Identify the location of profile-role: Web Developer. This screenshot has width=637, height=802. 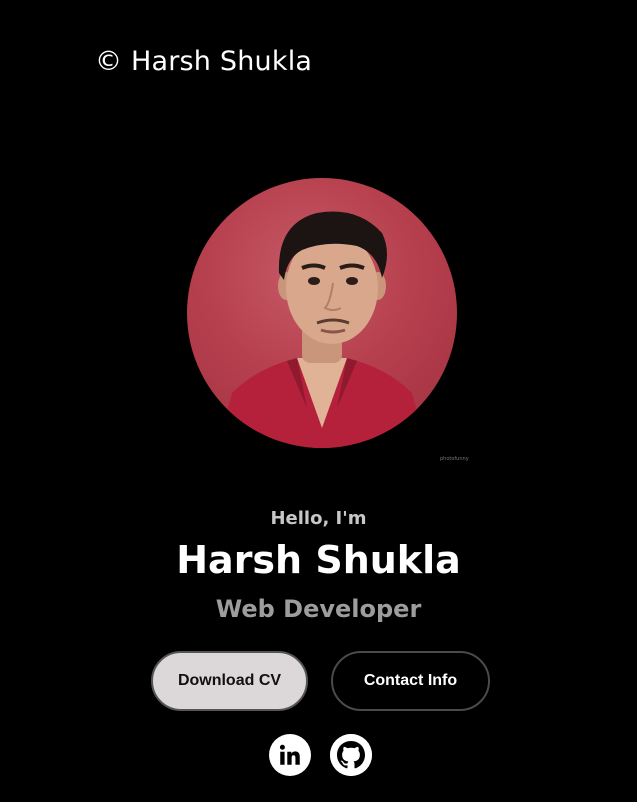
(318, 609).